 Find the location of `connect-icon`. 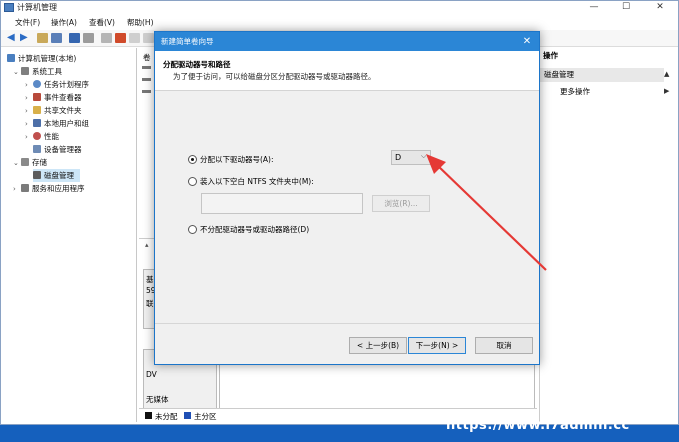

connect-icon is located at coordinates (106, 38).